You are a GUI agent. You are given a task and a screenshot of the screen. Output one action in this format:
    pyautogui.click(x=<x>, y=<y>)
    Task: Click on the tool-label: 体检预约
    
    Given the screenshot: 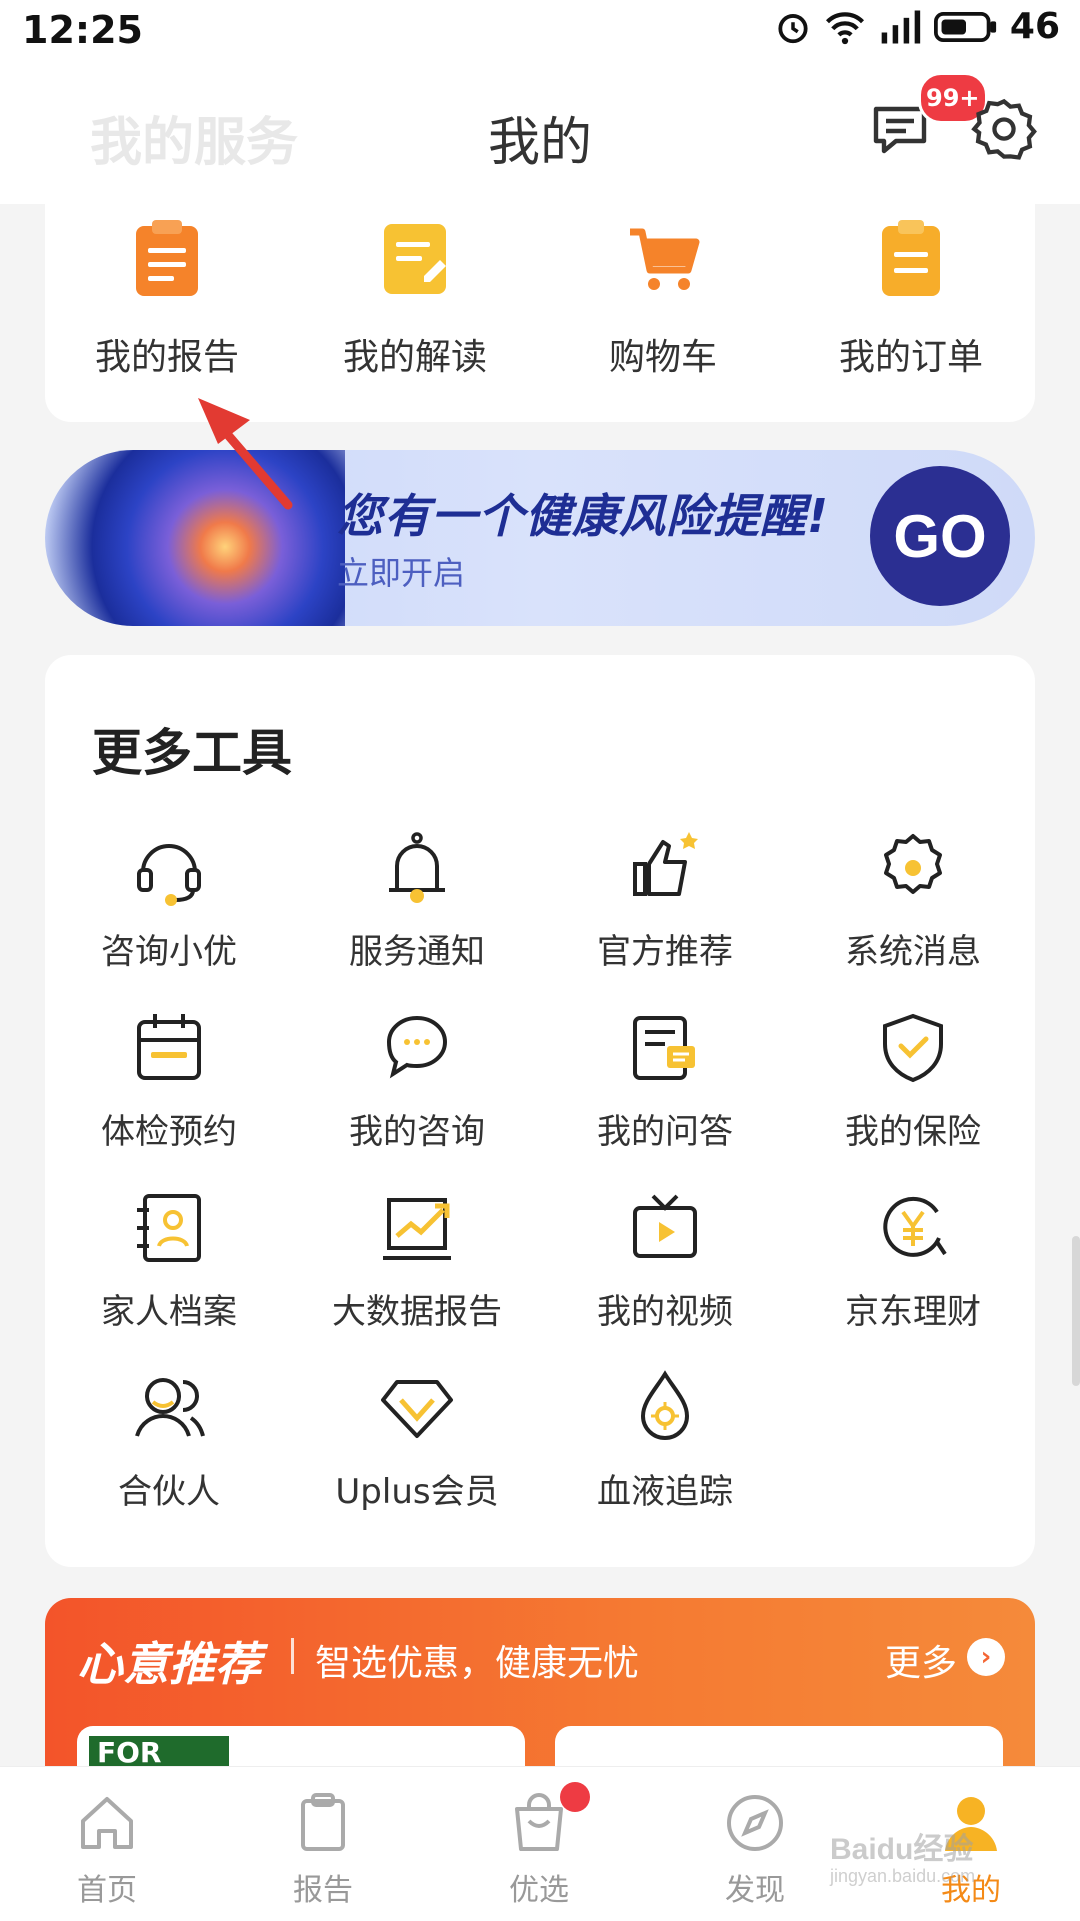 What is the action you would take?
    pyautogui.click(x=169, y=1132)
    